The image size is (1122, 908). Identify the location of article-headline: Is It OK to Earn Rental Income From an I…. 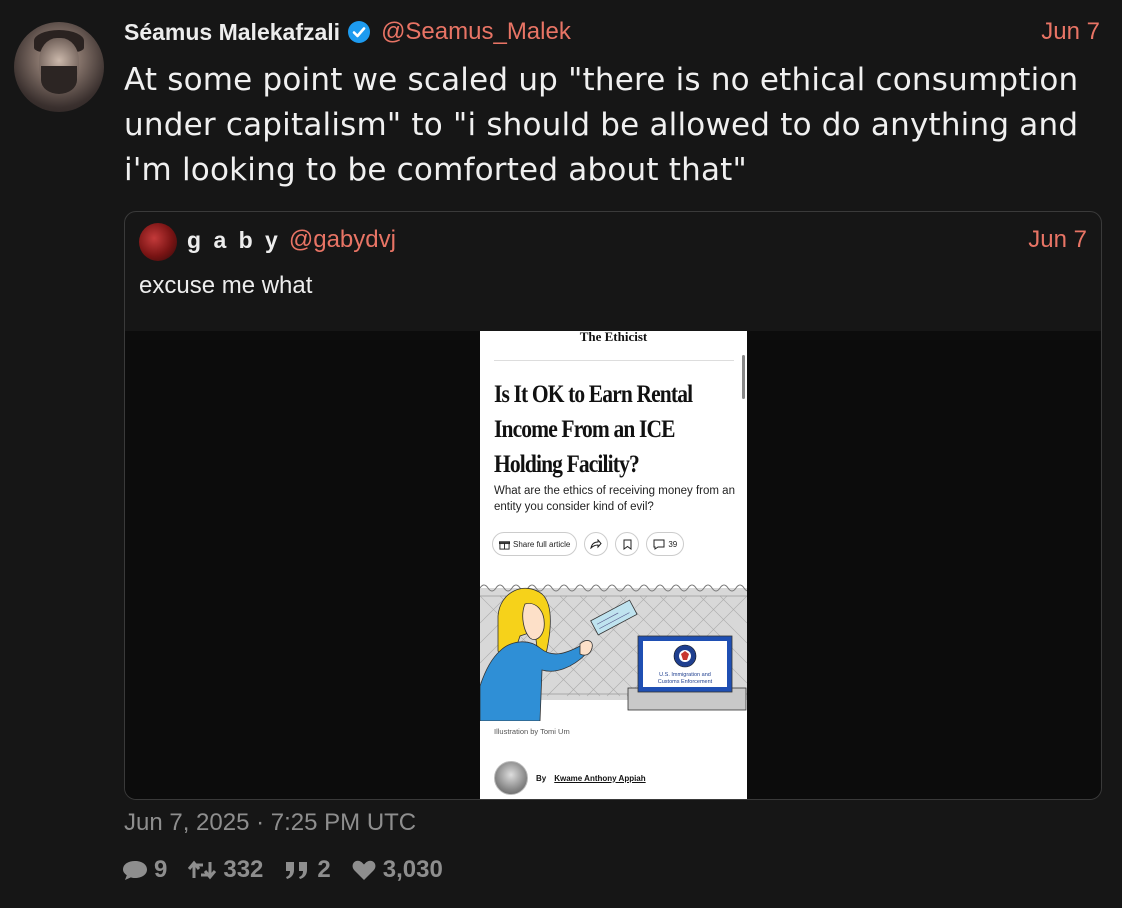
(593, 429).